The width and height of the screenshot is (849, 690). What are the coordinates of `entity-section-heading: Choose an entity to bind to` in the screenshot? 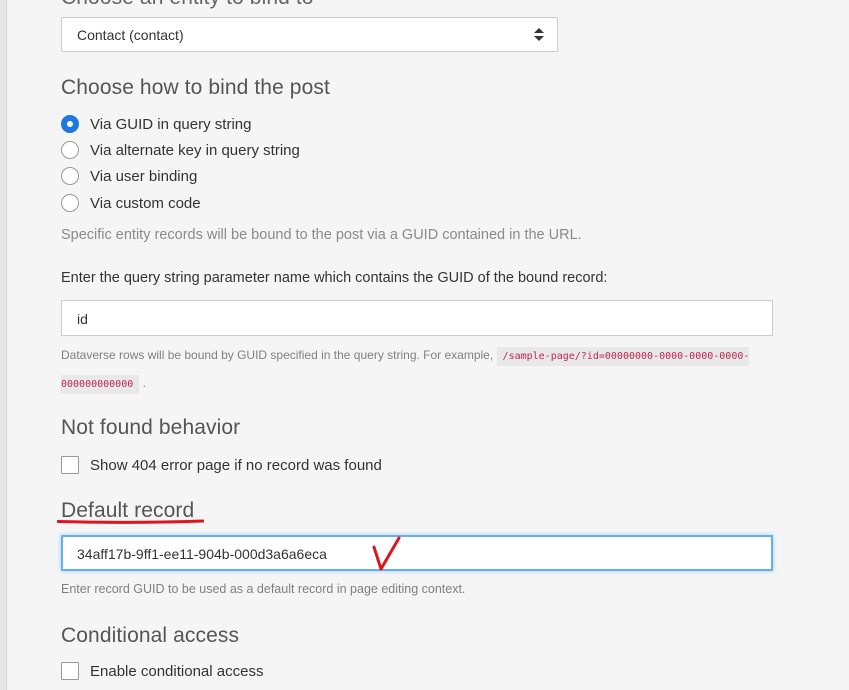 It's located at (187, 5).